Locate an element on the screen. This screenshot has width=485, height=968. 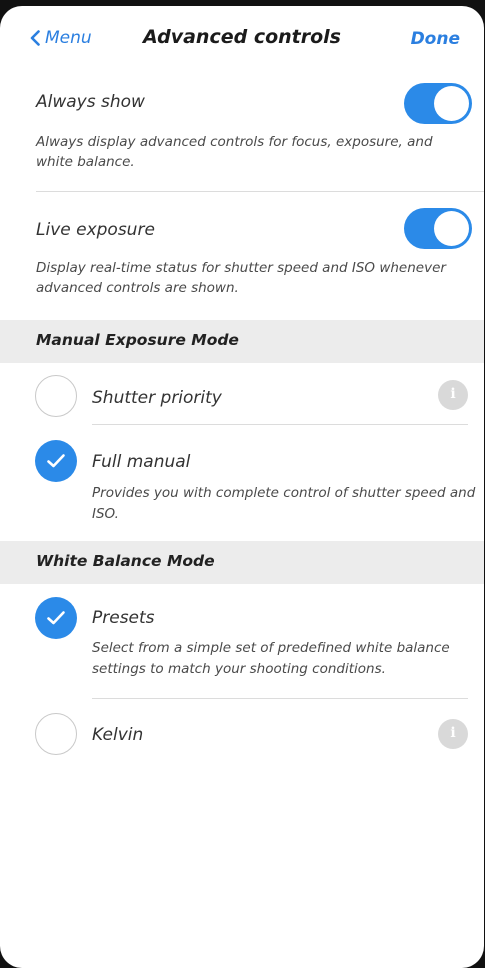
shutter-priority-radio is located at coordinates (56, 396).